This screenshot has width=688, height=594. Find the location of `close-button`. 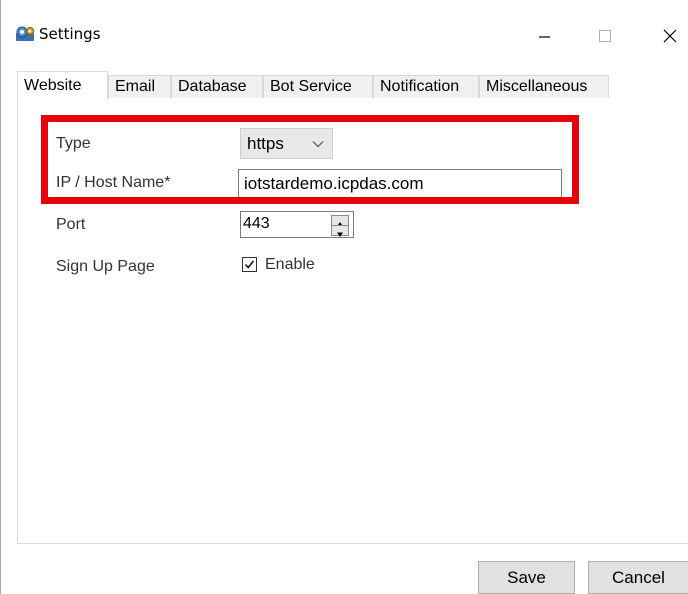

close-button is located at coordinates (666, 34).